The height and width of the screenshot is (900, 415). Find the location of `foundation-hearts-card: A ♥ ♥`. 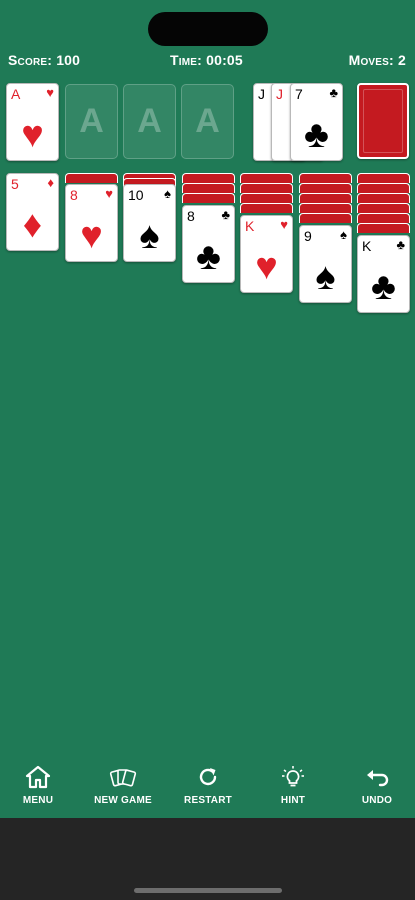

foundation-hearts-card: A ♥ ♥ is located at coordinates (32, 122).